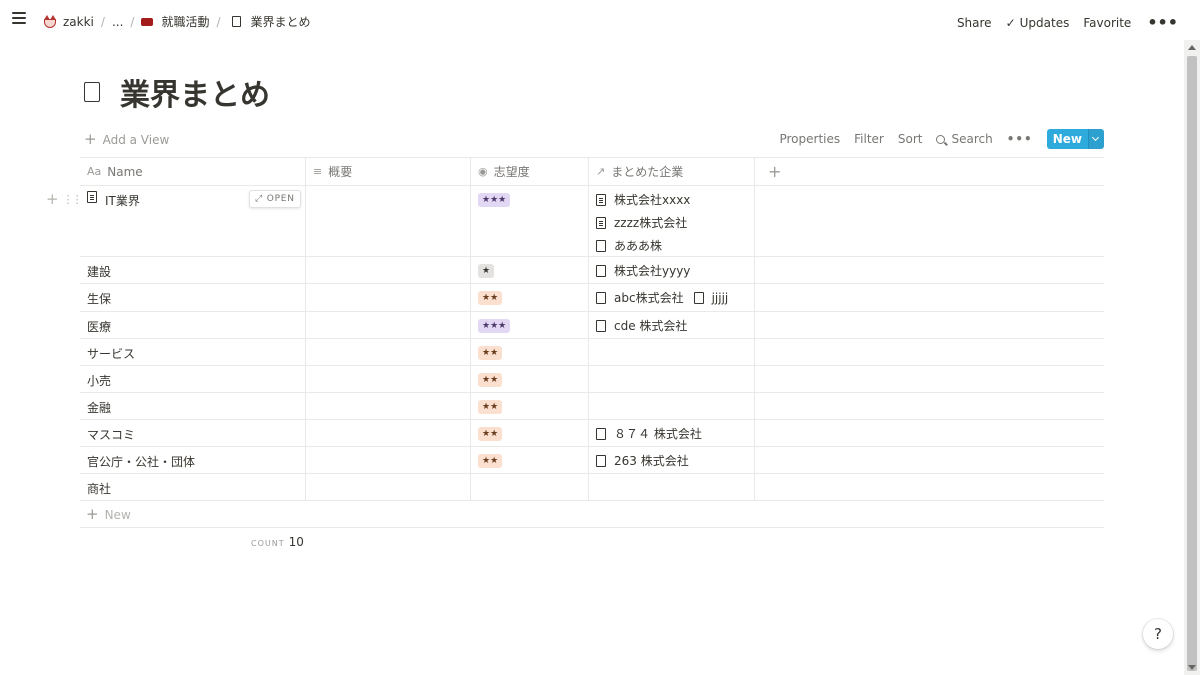 The height and width of the screenshot is (675, 1200). I want to click on name-cell: 商社, so click(193, 487).